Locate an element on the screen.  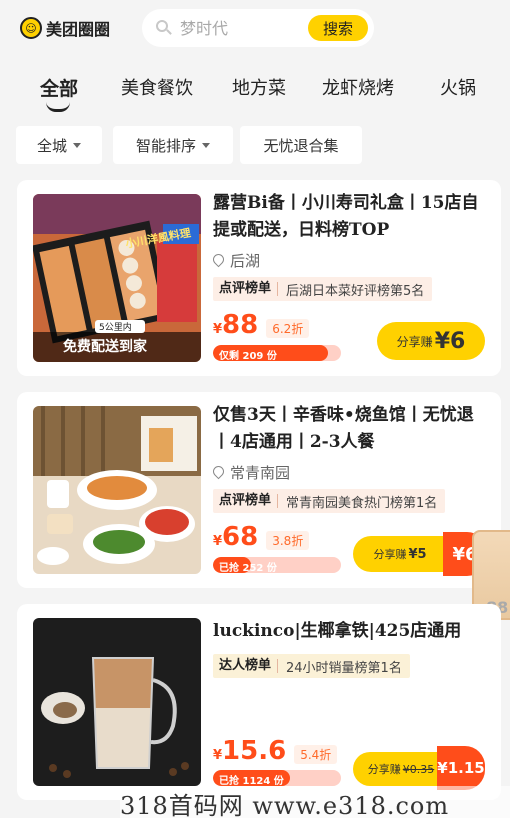
tab-crayfish-bbq: 龙虾烧烤 is located at coordinates (358, 87).